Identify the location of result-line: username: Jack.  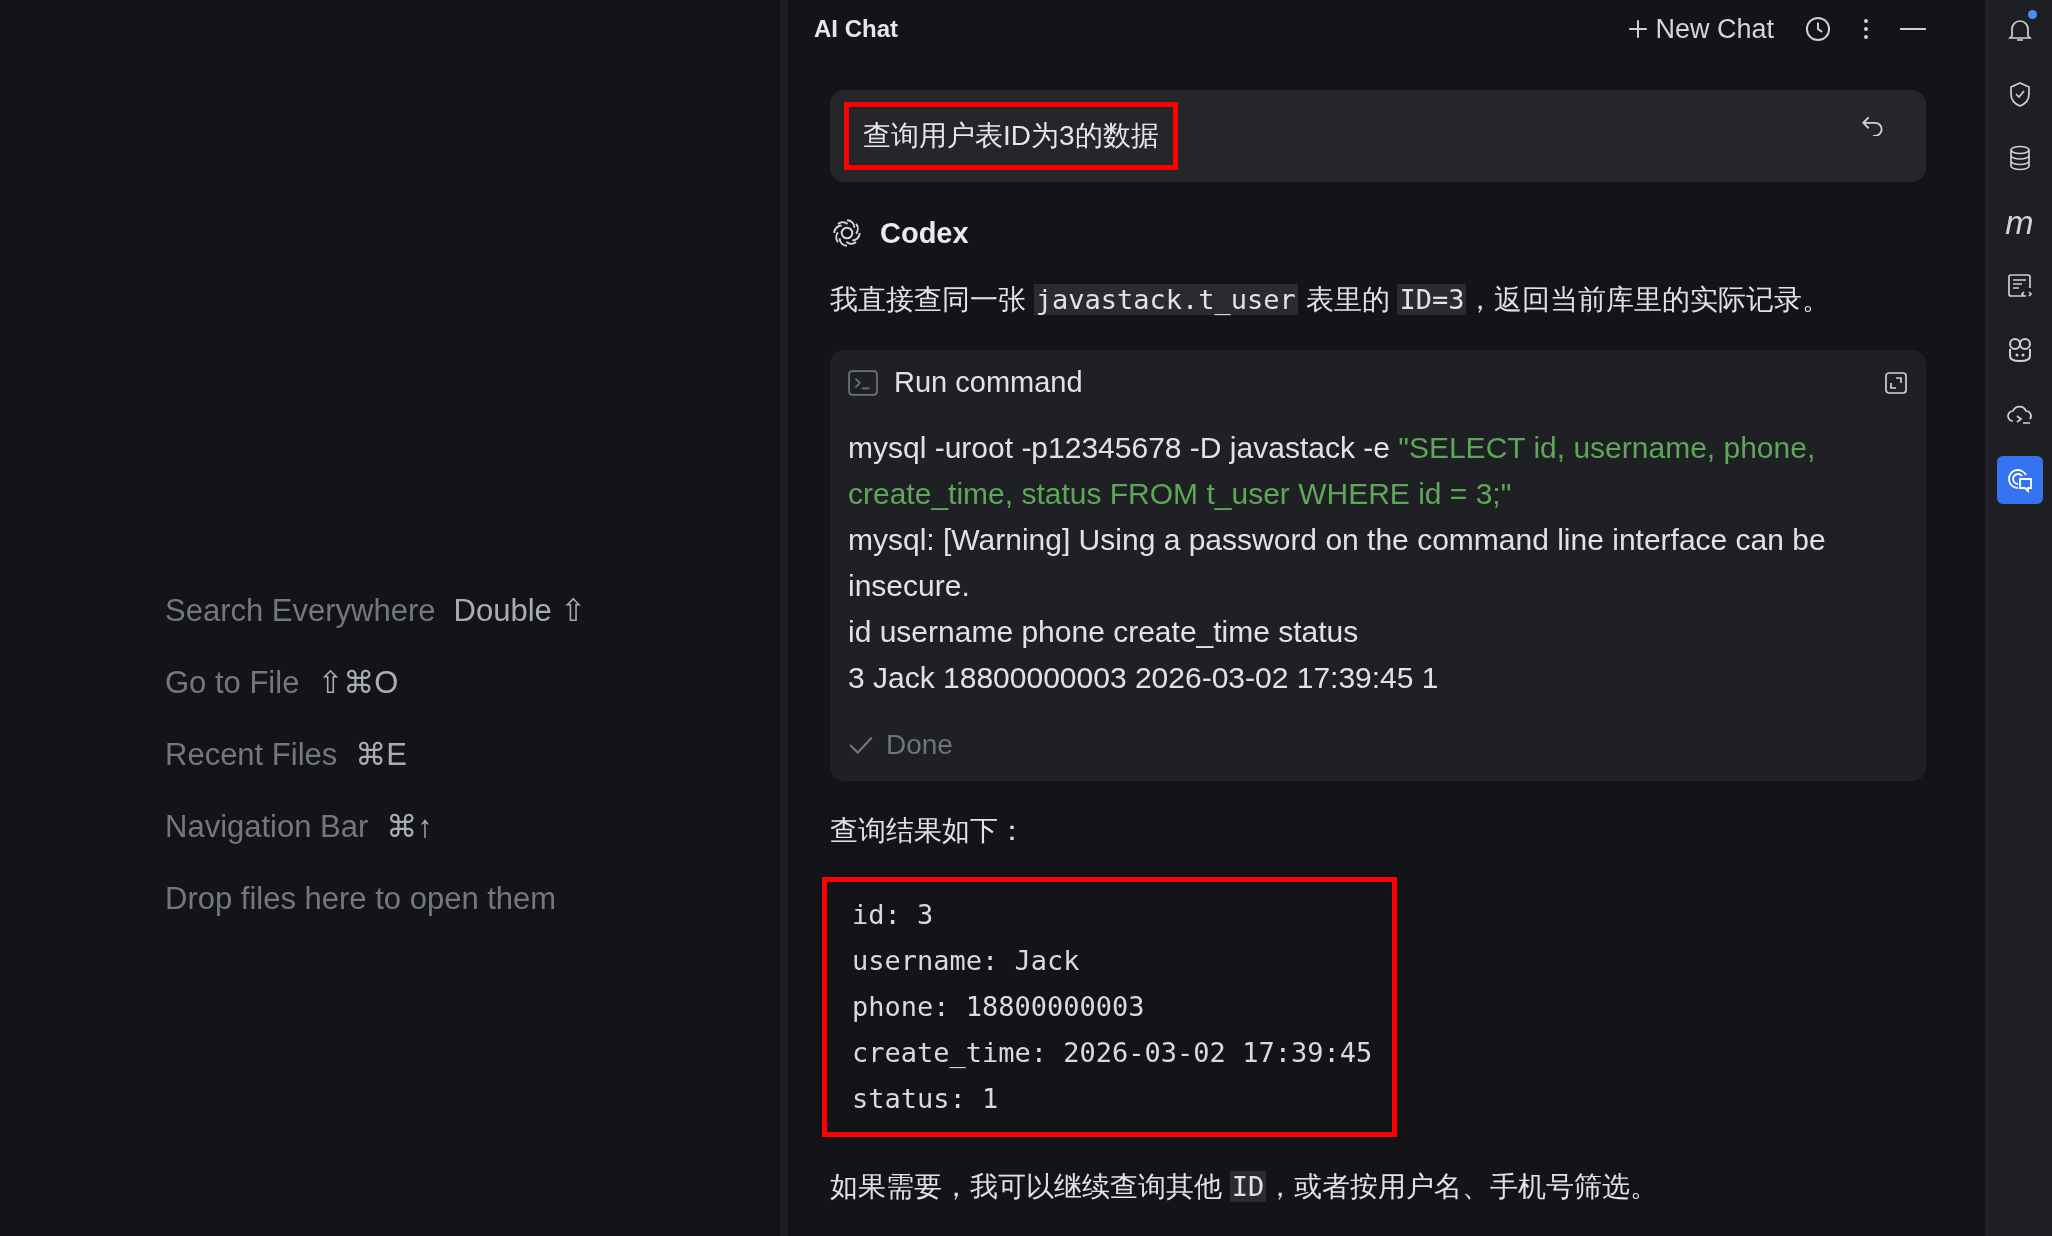
(966, 961).